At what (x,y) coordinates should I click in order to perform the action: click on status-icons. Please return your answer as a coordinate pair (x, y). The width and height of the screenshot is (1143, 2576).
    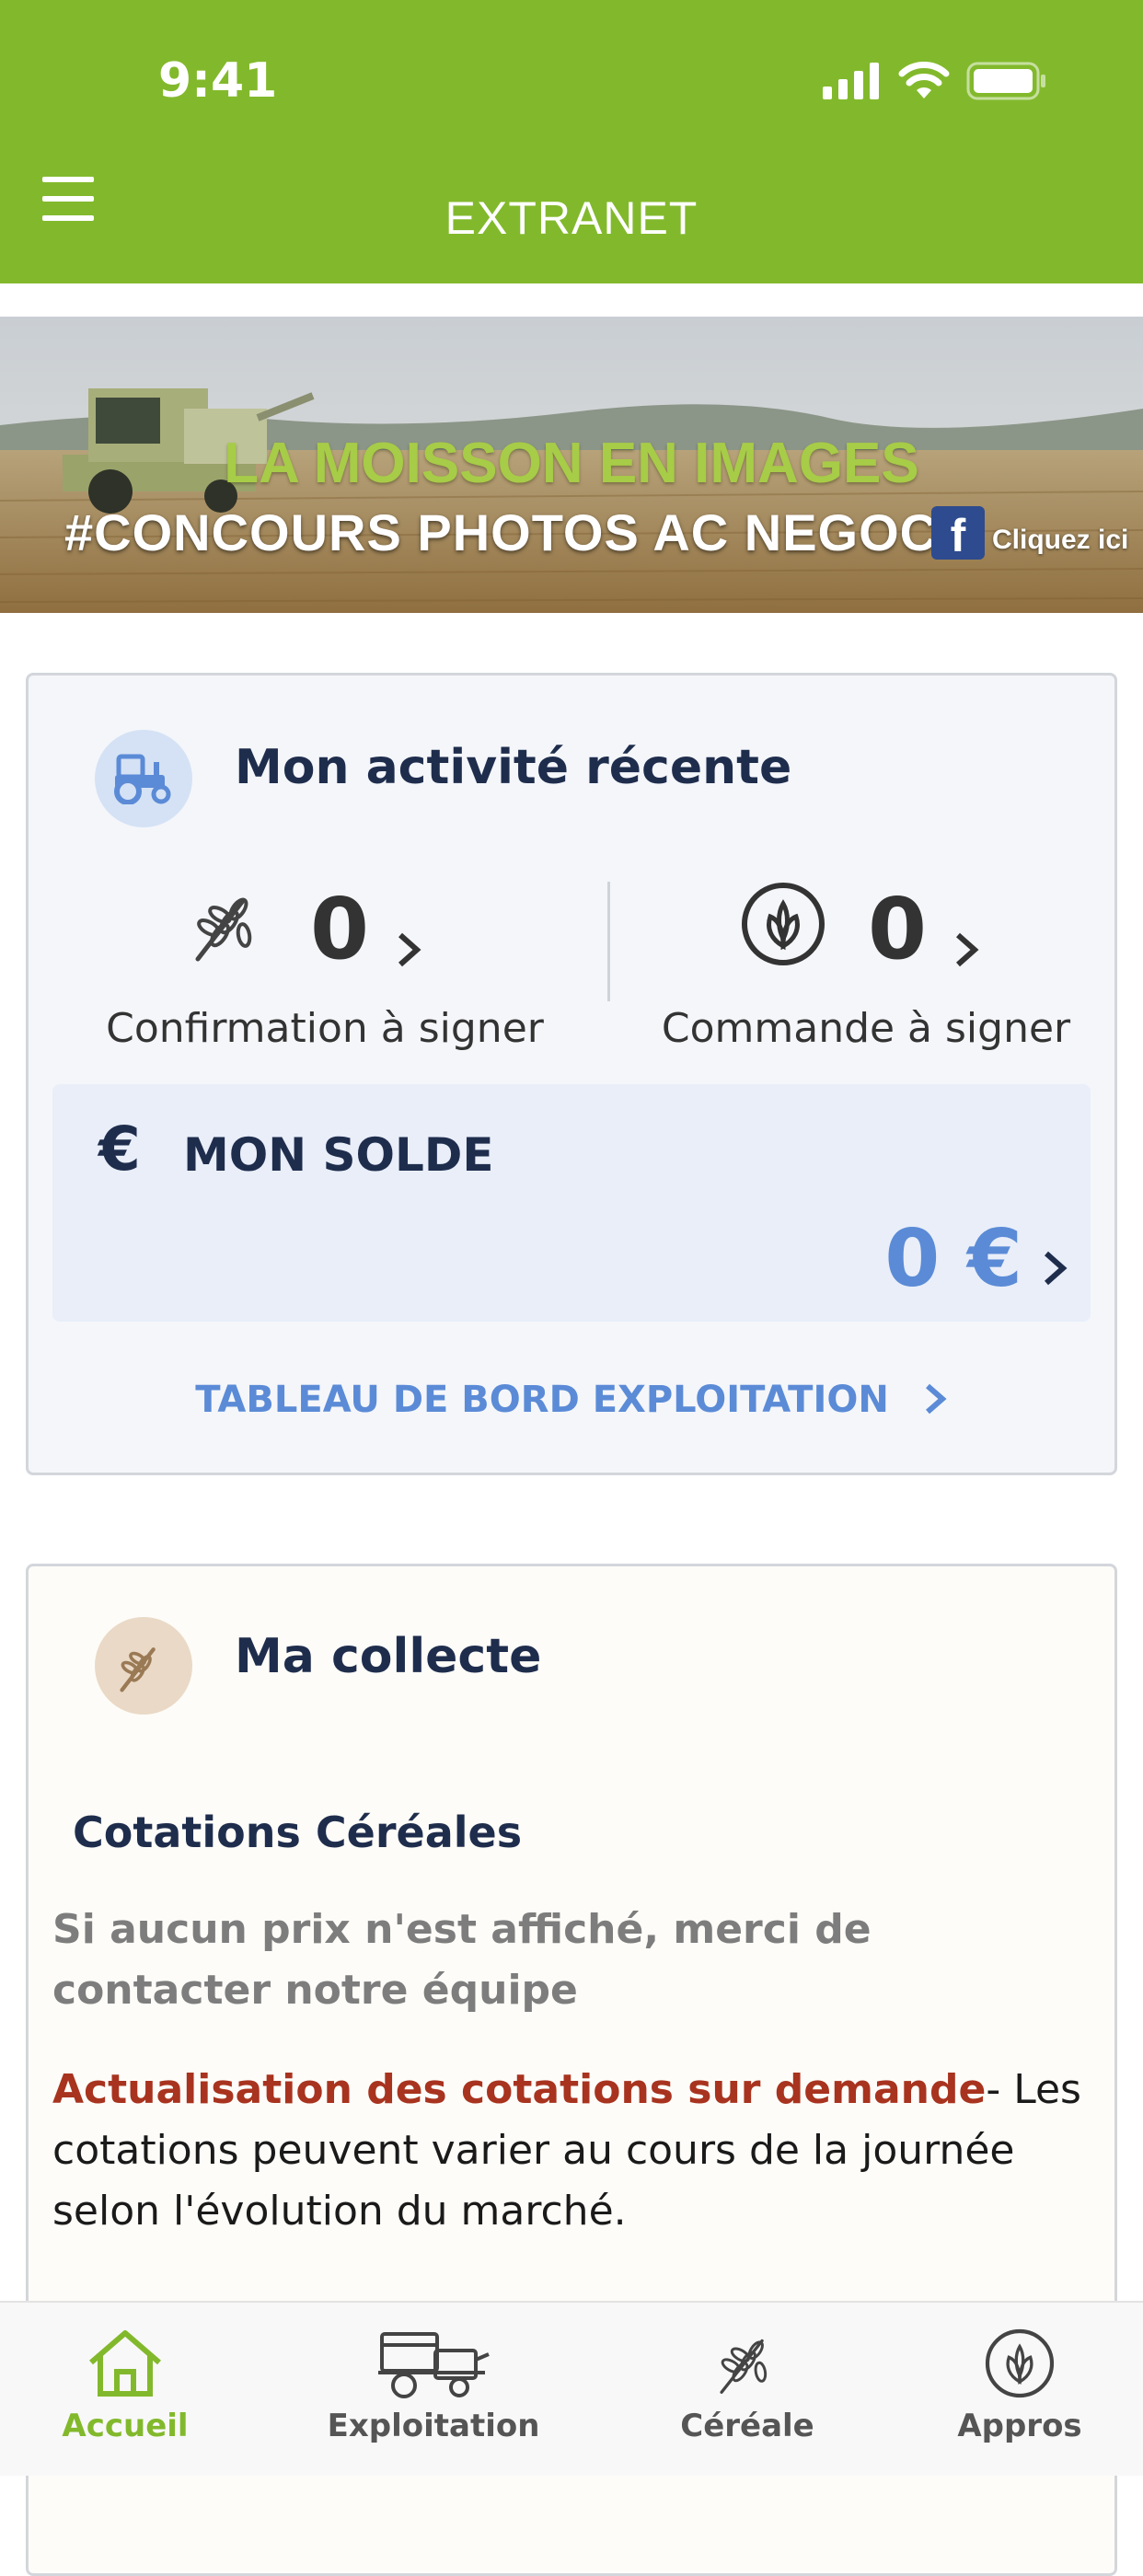
    Looking at the image, I should click on (935, 81).